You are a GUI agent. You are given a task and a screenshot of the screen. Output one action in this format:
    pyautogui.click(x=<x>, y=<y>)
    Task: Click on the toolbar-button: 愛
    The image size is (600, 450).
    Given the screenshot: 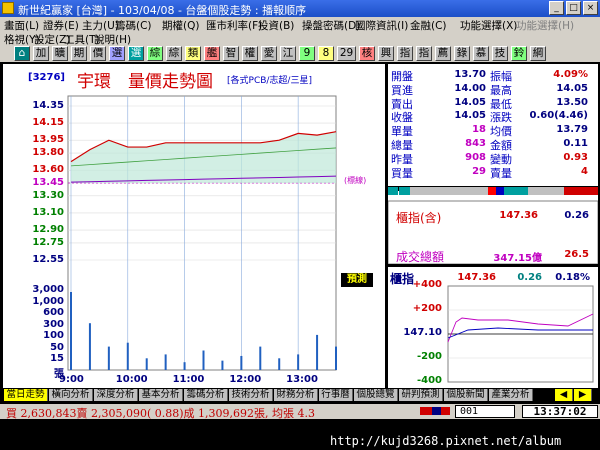 What is the action you would take?
    pyautogui.click(x=269, y=53)
    